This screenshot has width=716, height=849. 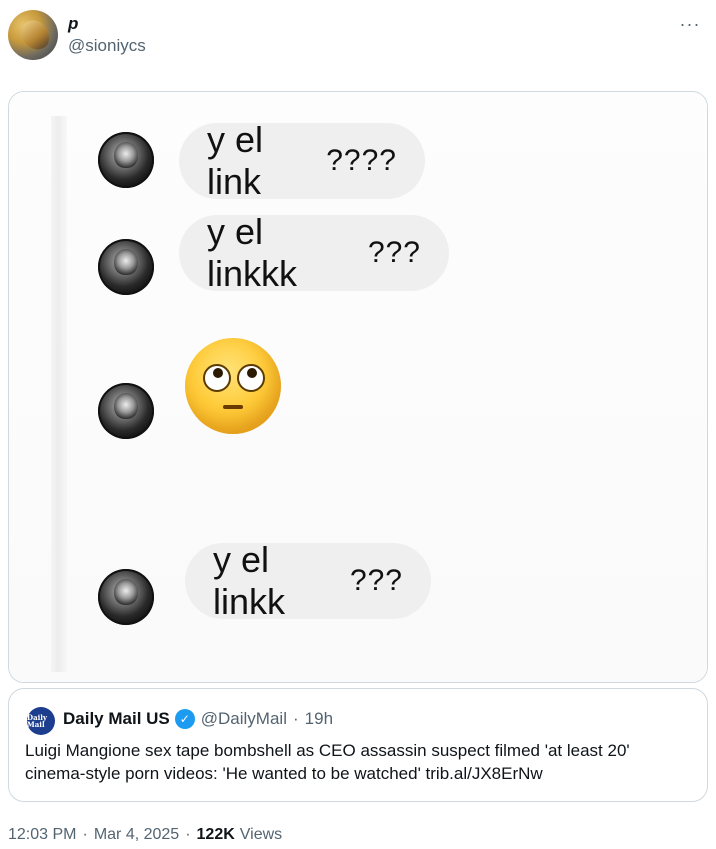 What do you see at coordinates (33, 35) in the screenshot?
I see `author-avatar` at bounding box center [33, 35].